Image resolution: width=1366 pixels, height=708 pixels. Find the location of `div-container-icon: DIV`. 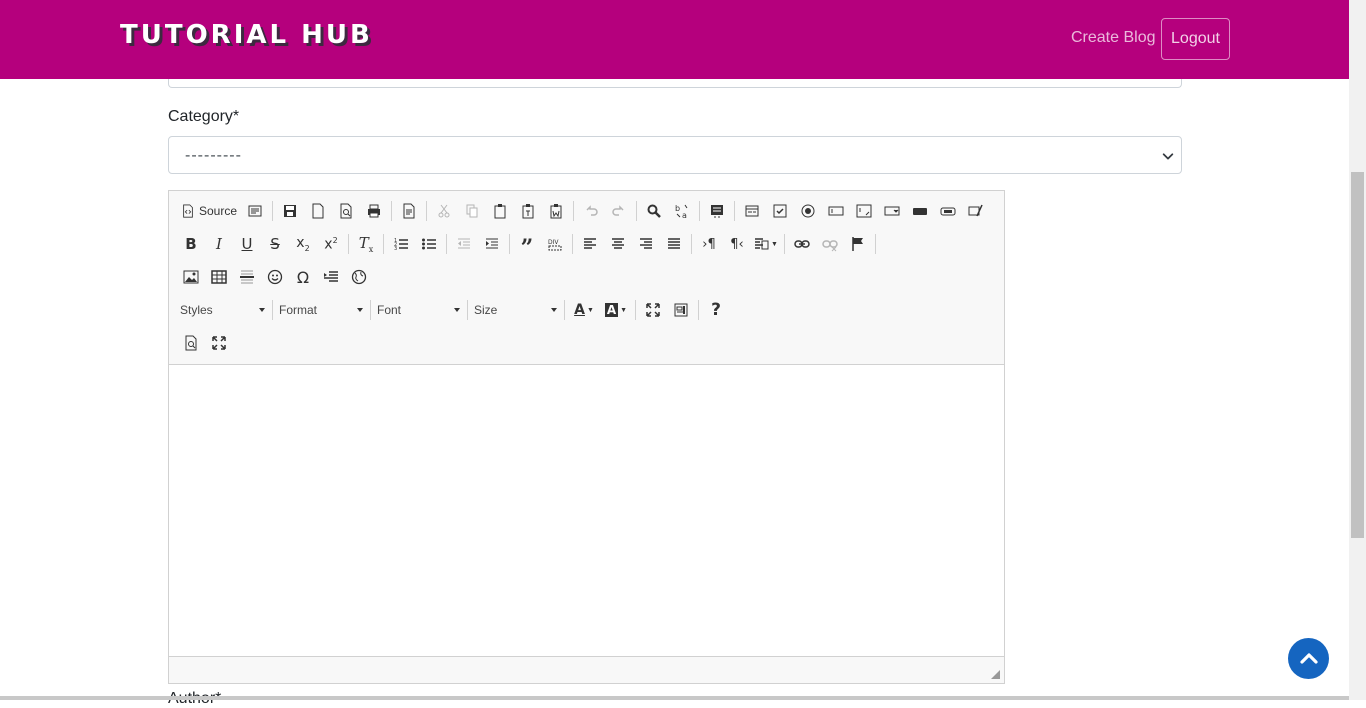

div-container-icon: DIV is located at coordinates (555, 244).